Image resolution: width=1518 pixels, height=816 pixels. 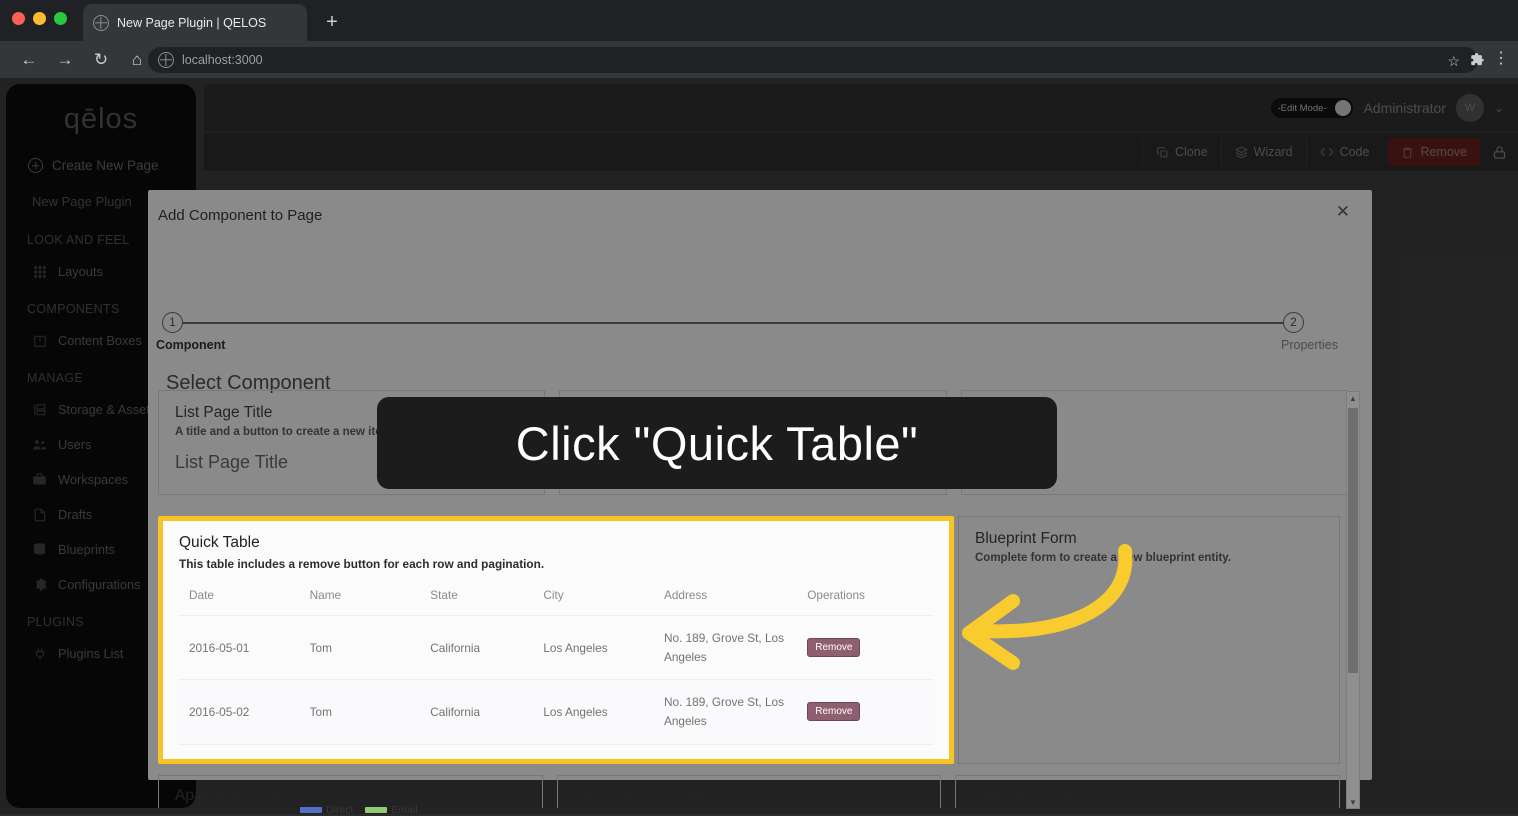 What do you see at coordinates (101, 22) in the screenshot?
I see `globe-favicon-icon` at bounding box center [101, 22].